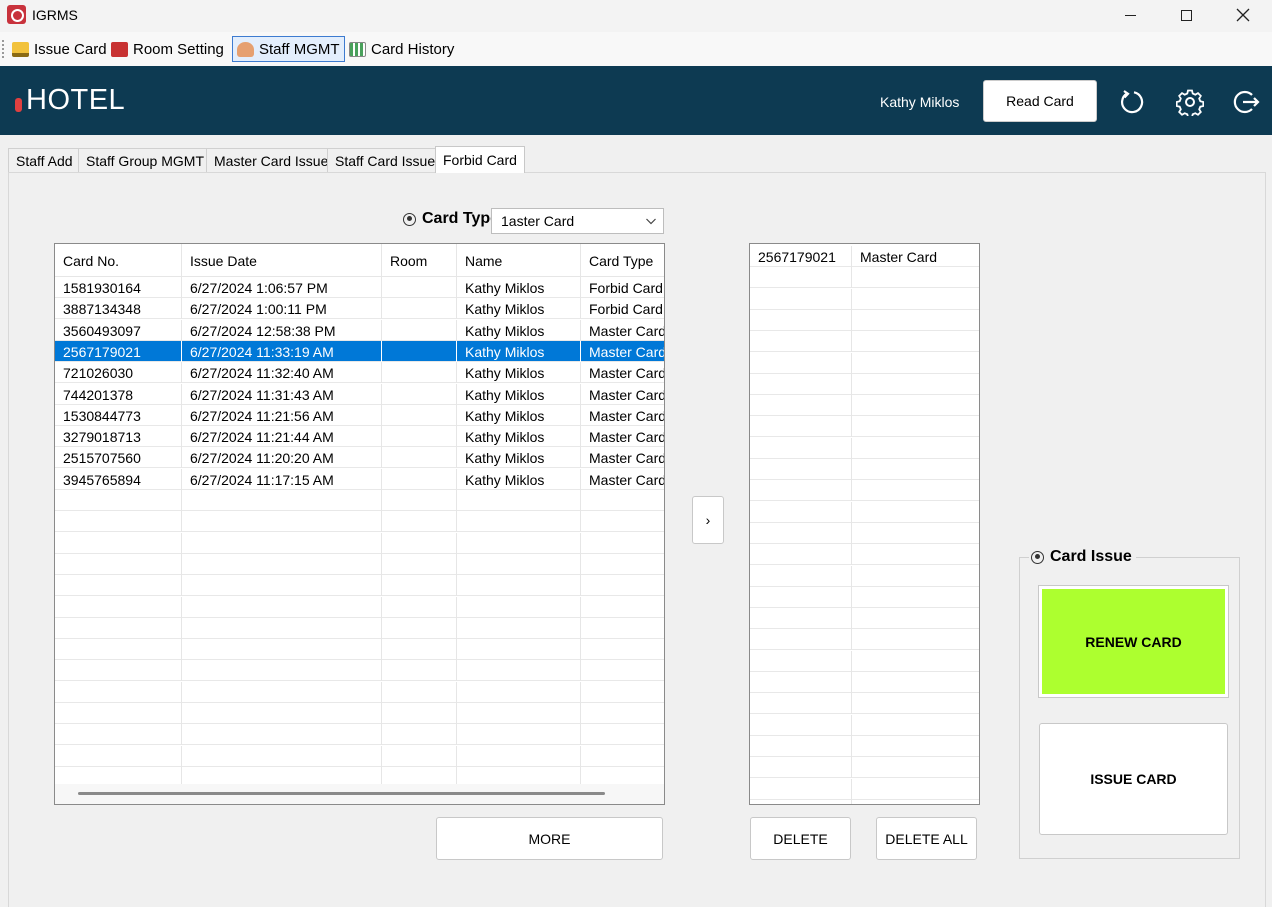 This screenshot has height=907, width=1272. What do you see at coordinates (59, 49) in the screenshot?
I see `toolbar-issue-card: Issue Card` at bounding box center [59, 49].